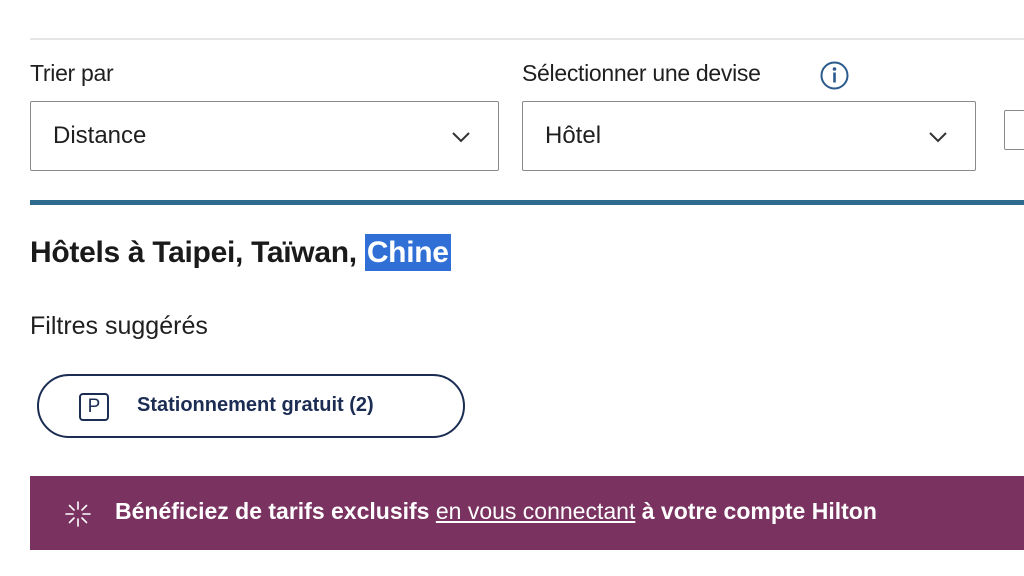 This screenshot has width=1024, height=576. Describe the element at coordinates (255, 405) in the screenshot. I see `filter-chip-label: Stationnement gratuit (2)` at that location.